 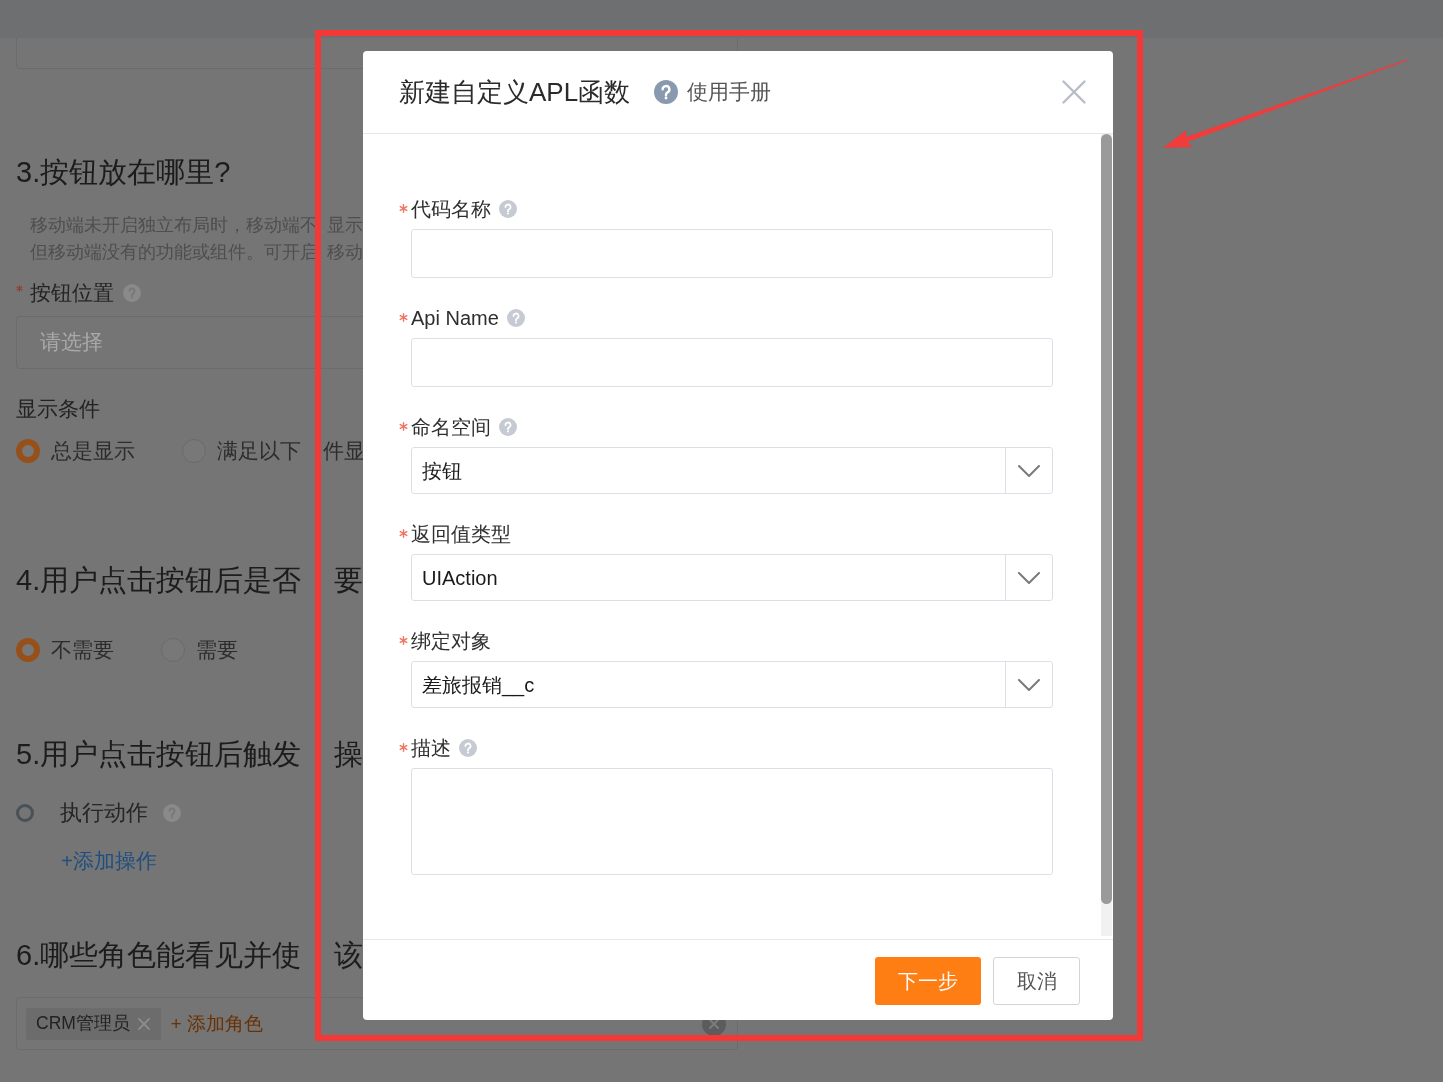 I want to click on section-heading: 要, so click(x=348, y=580).